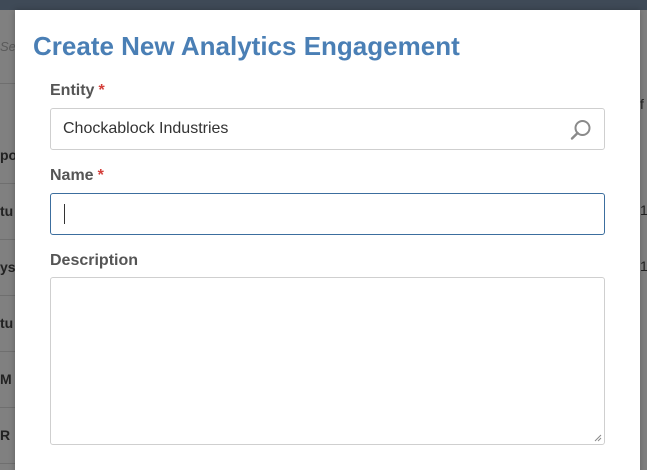  Describe the element at coordinates (7, 47) in the screenshot. I see `background-search-text: Sea` at that location.